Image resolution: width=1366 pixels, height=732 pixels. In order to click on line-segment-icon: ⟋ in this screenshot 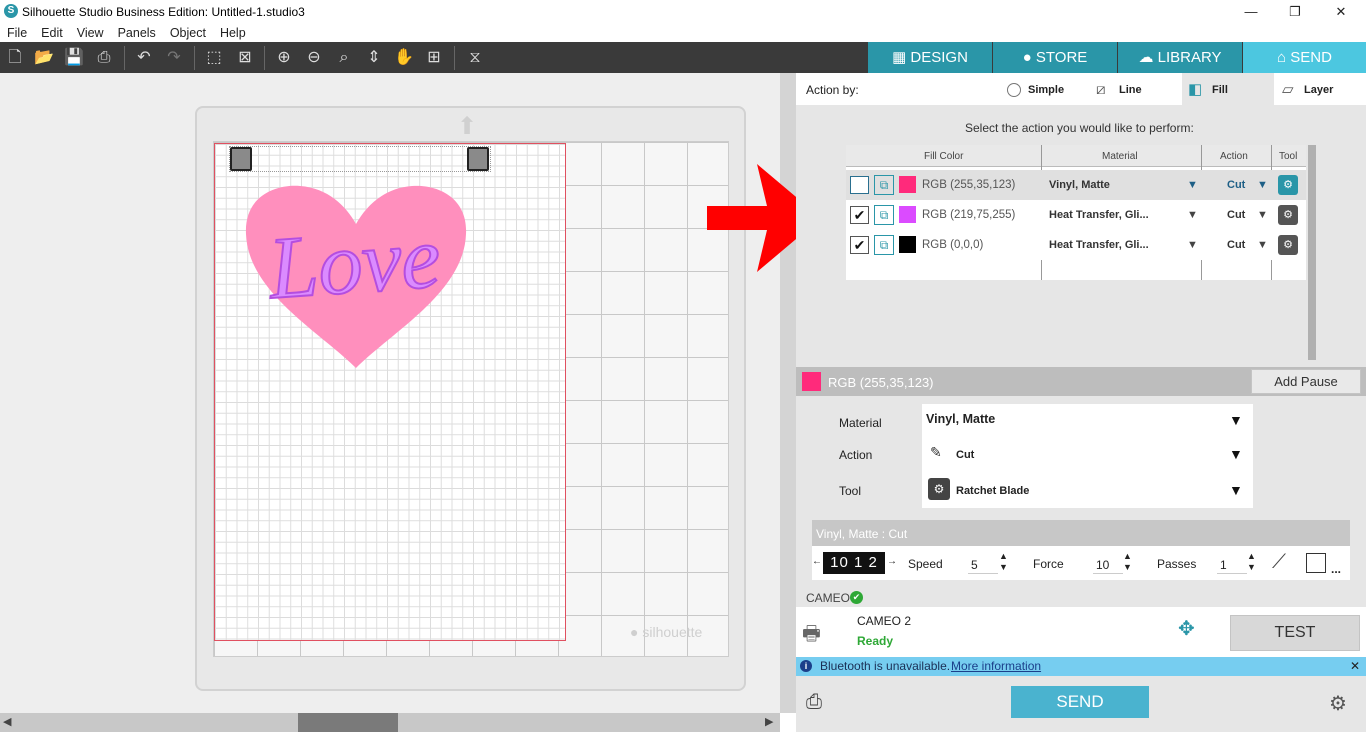, I will do `click(1279, 562)`.